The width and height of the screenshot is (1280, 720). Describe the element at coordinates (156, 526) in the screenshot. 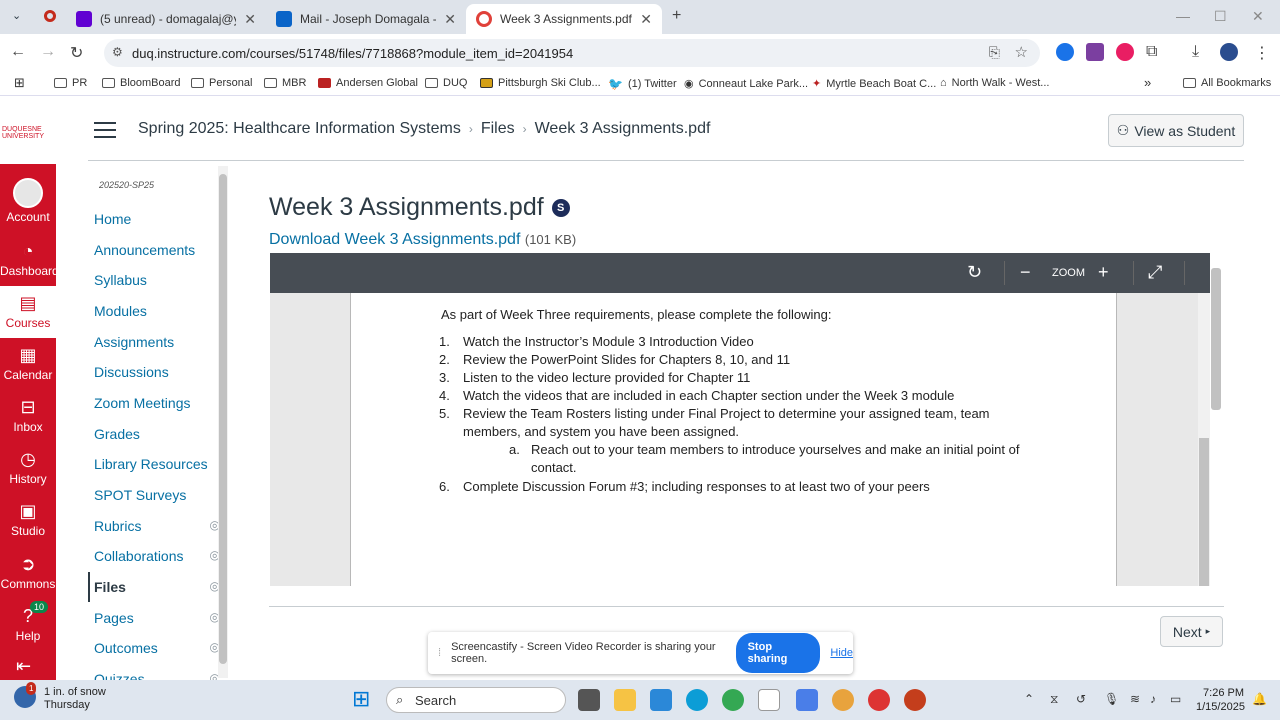

I see `course-nav-rubrics: Rubrics ◎` at that location.